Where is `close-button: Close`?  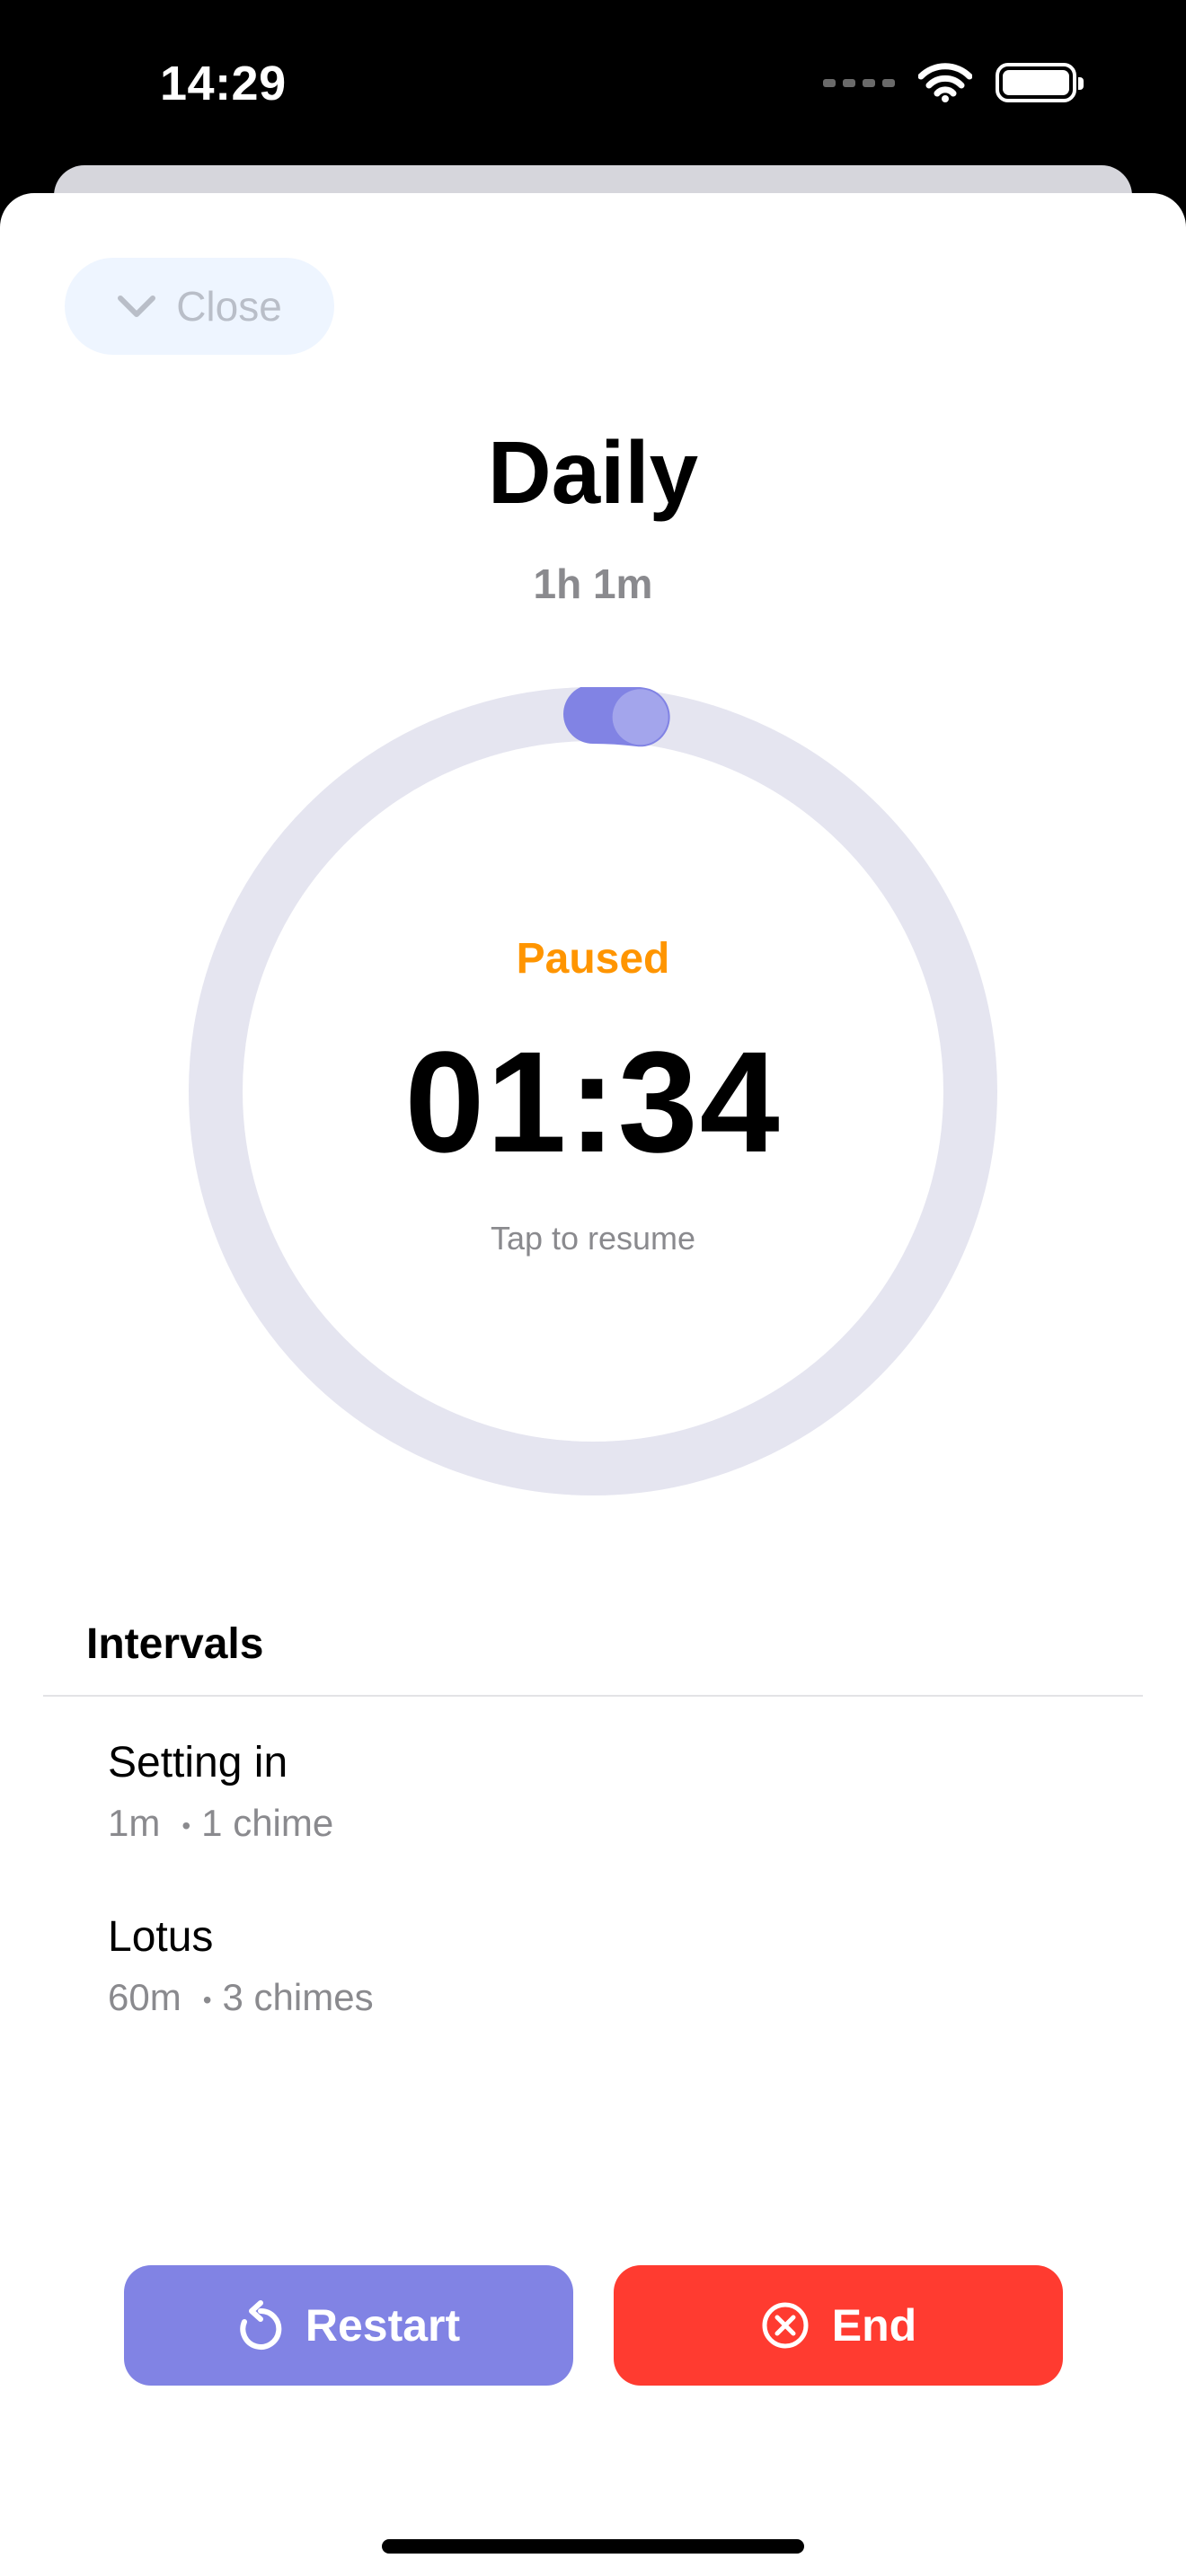
close-button: Close is located at coordinates (199, 306).